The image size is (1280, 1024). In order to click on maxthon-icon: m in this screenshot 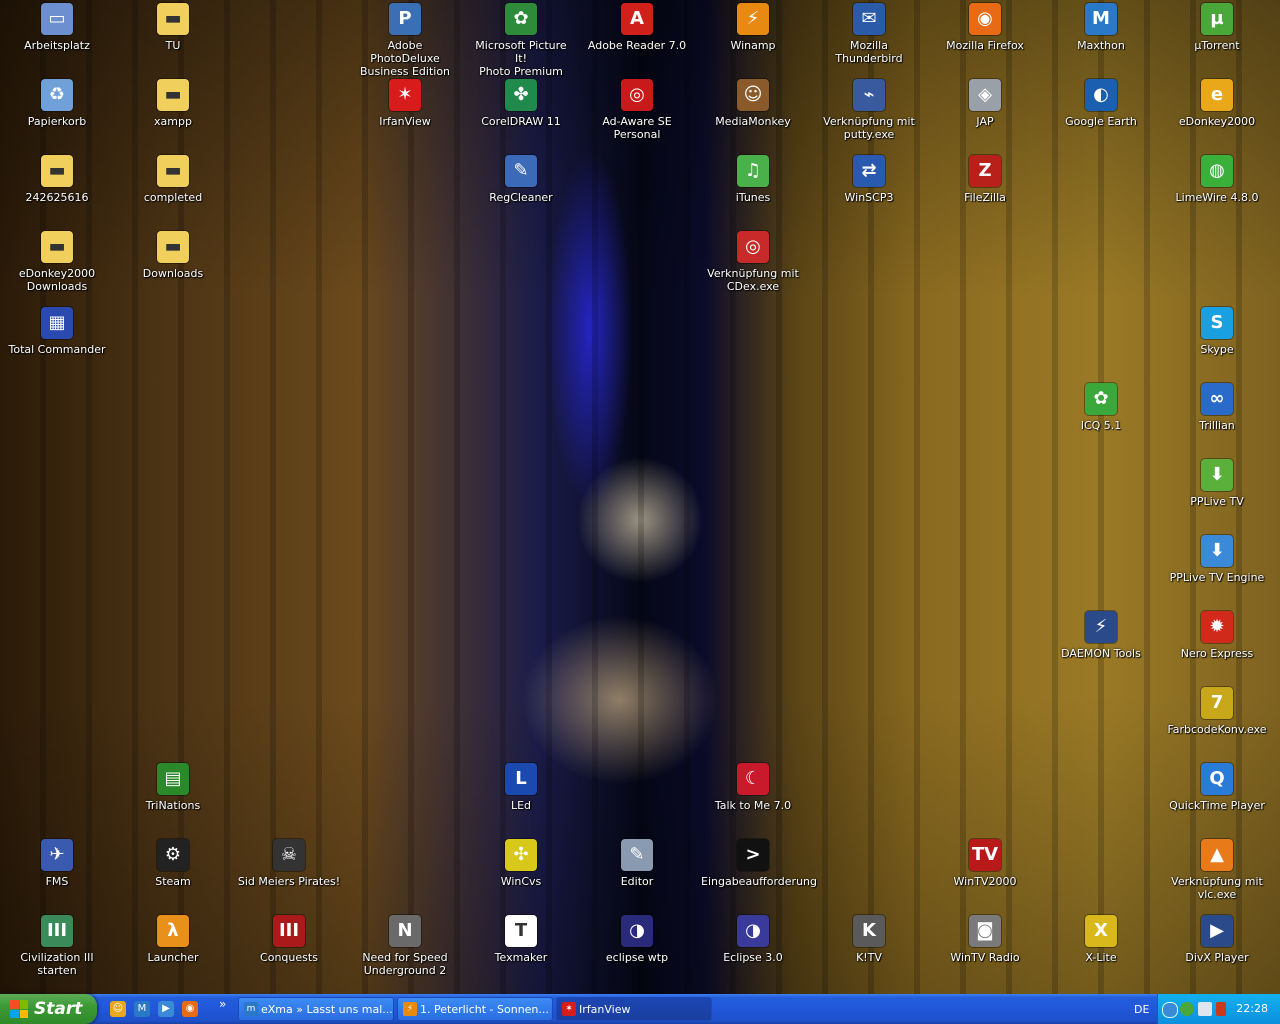, I will do `click(251, 1009)`.